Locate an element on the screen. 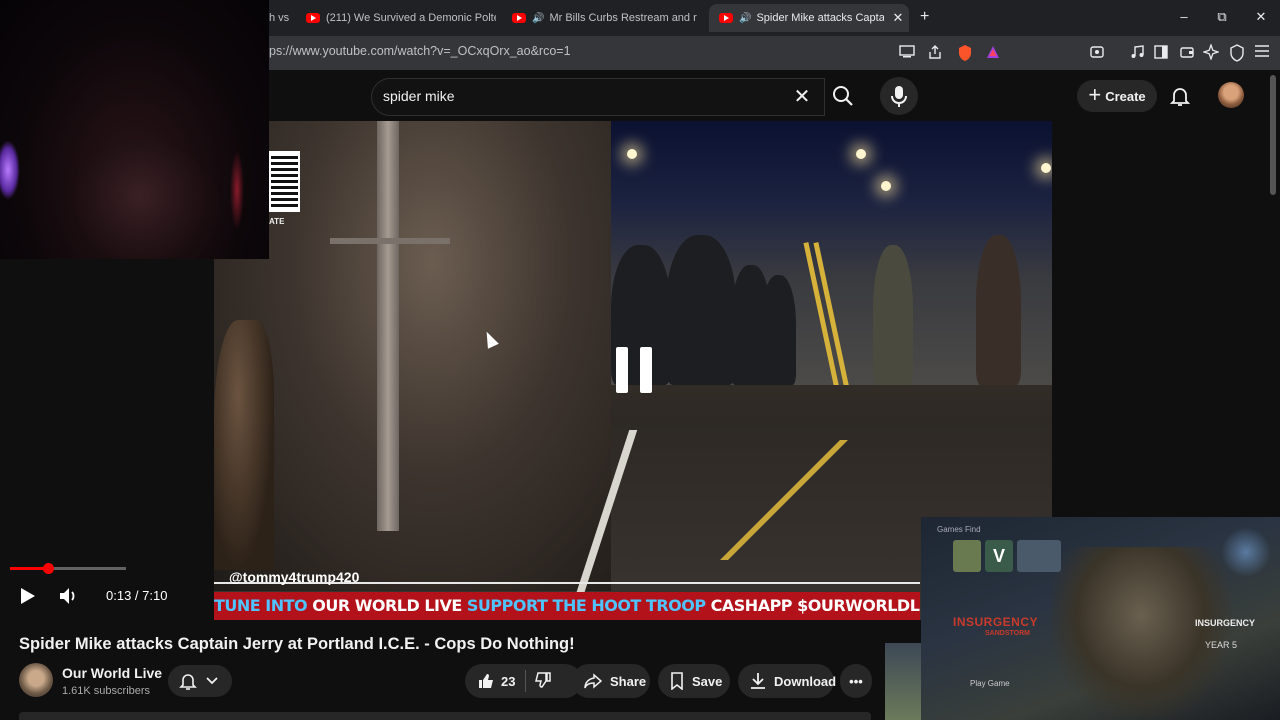 This screenshot has height=720, width=1280. share-page-icon is located at coordinates (935, 53).